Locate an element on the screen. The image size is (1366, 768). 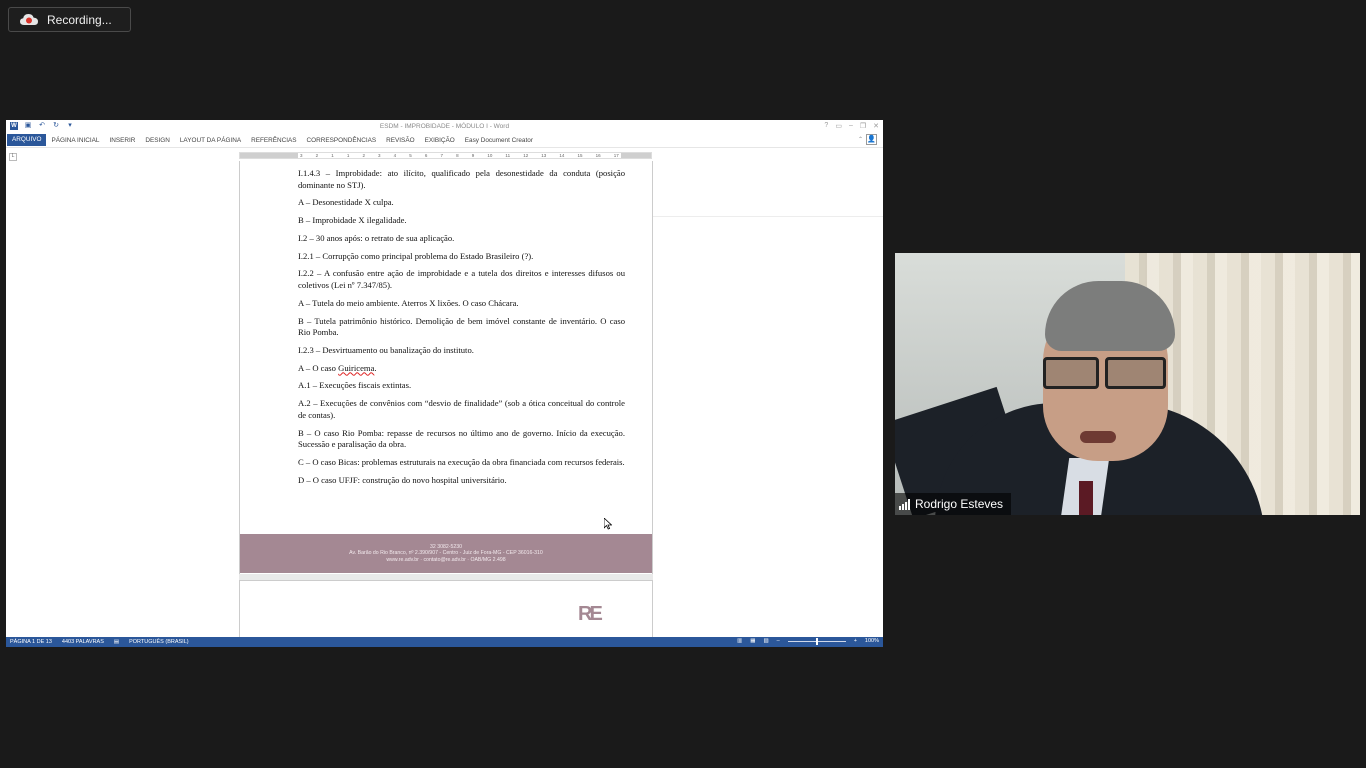
proofing-icon: ▤ is located at coordinates (116, 642).